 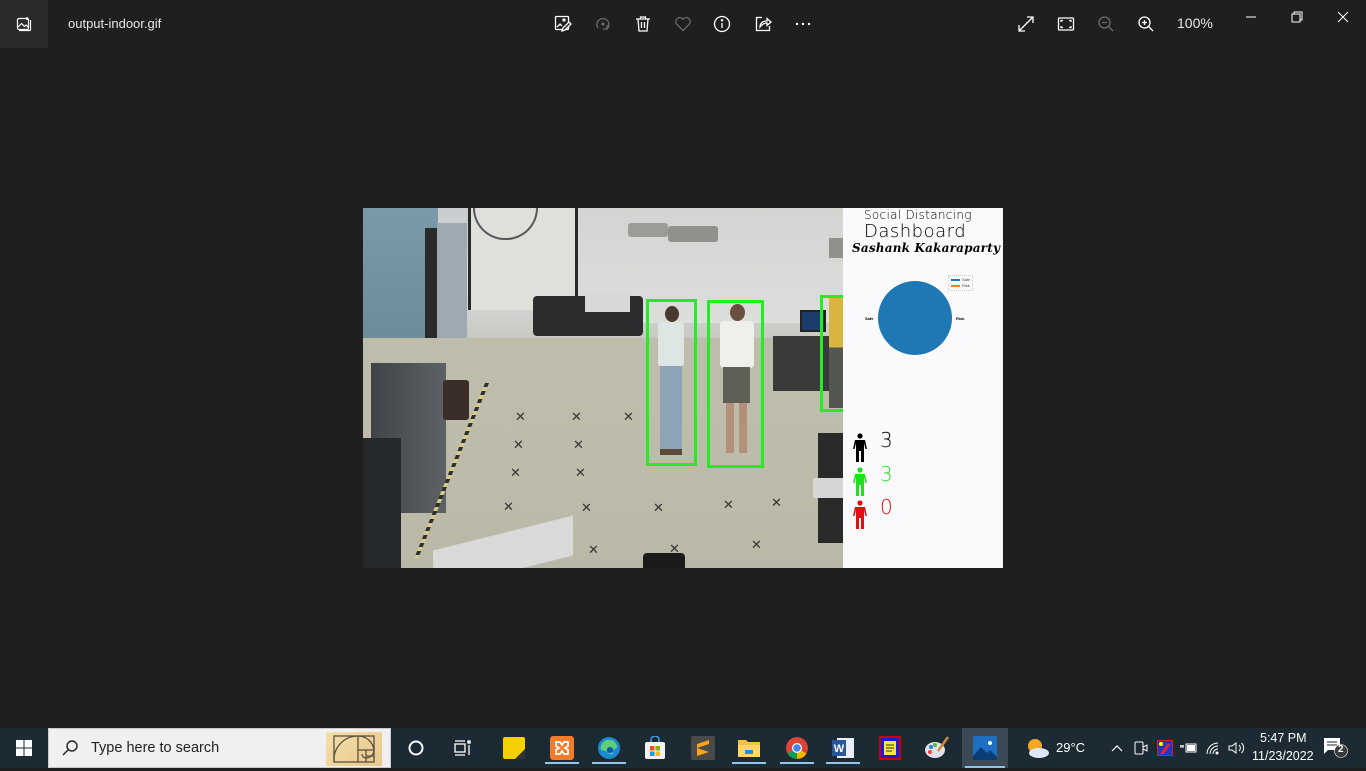 I want to click on dashboard-title-line2: Dashboard, so click(x=915, y=231).